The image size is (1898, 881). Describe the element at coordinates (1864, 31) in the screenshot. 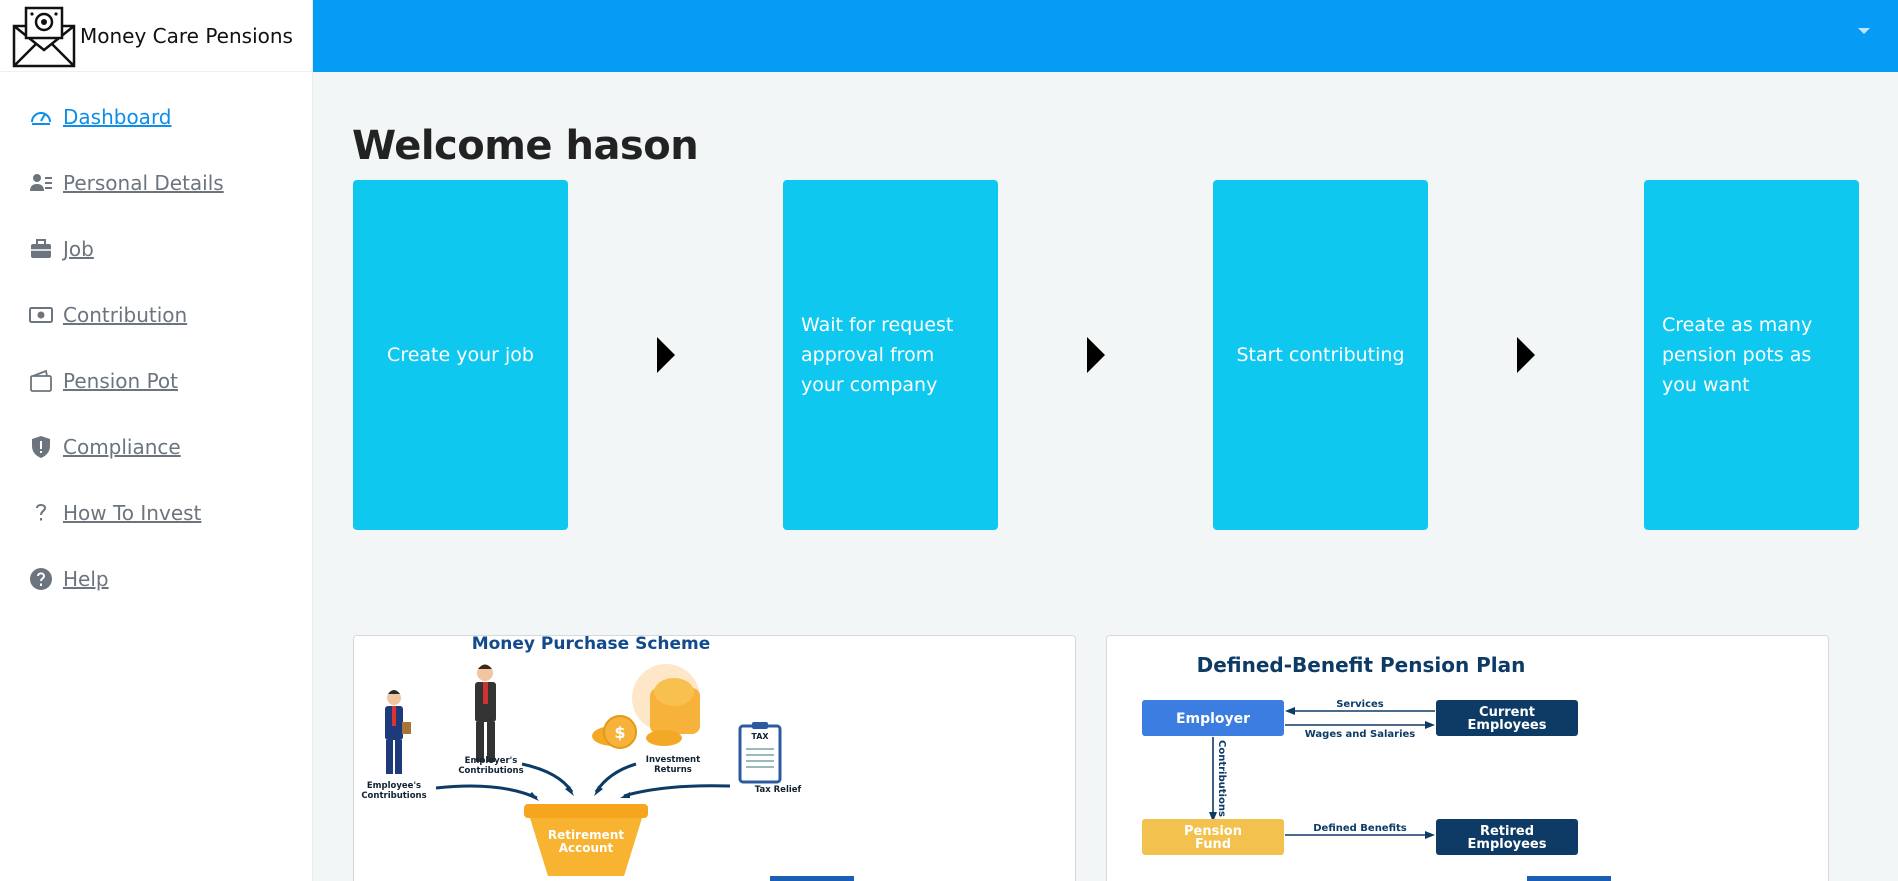

I see `user-menu-caret-icon` at that location.